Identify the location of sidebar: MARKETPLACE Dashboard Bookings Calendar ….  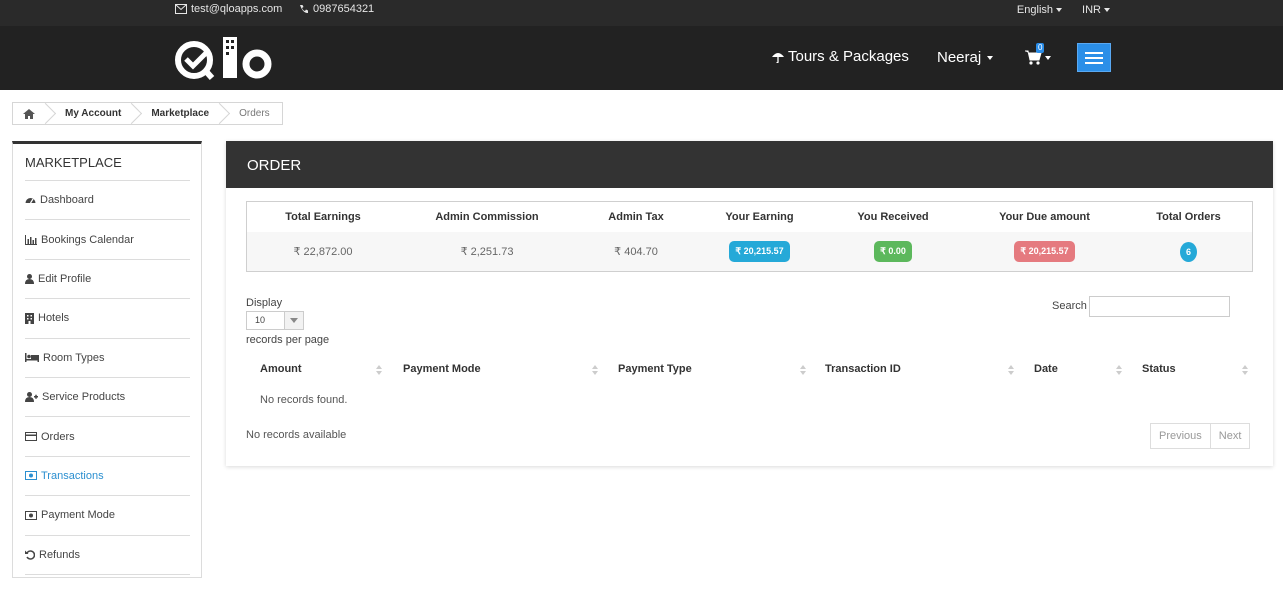
(107, 359).